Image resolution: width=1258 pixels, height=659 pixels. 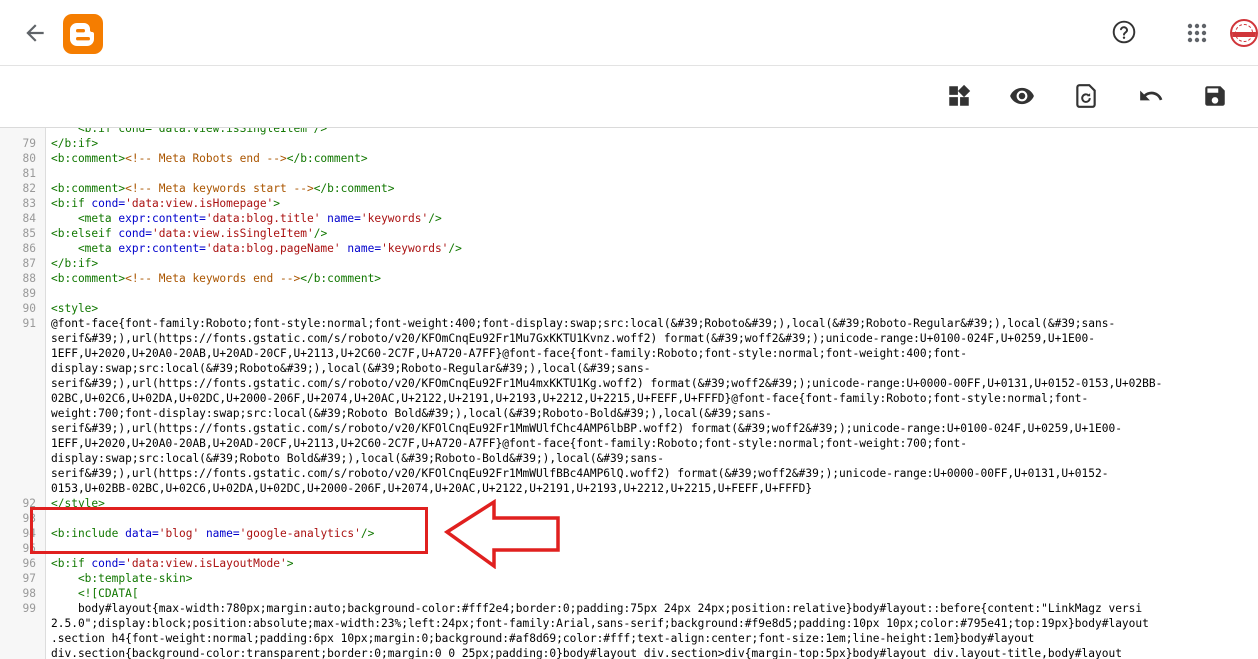 I want to click on code-text: <style>, so click(x=74, y=308).